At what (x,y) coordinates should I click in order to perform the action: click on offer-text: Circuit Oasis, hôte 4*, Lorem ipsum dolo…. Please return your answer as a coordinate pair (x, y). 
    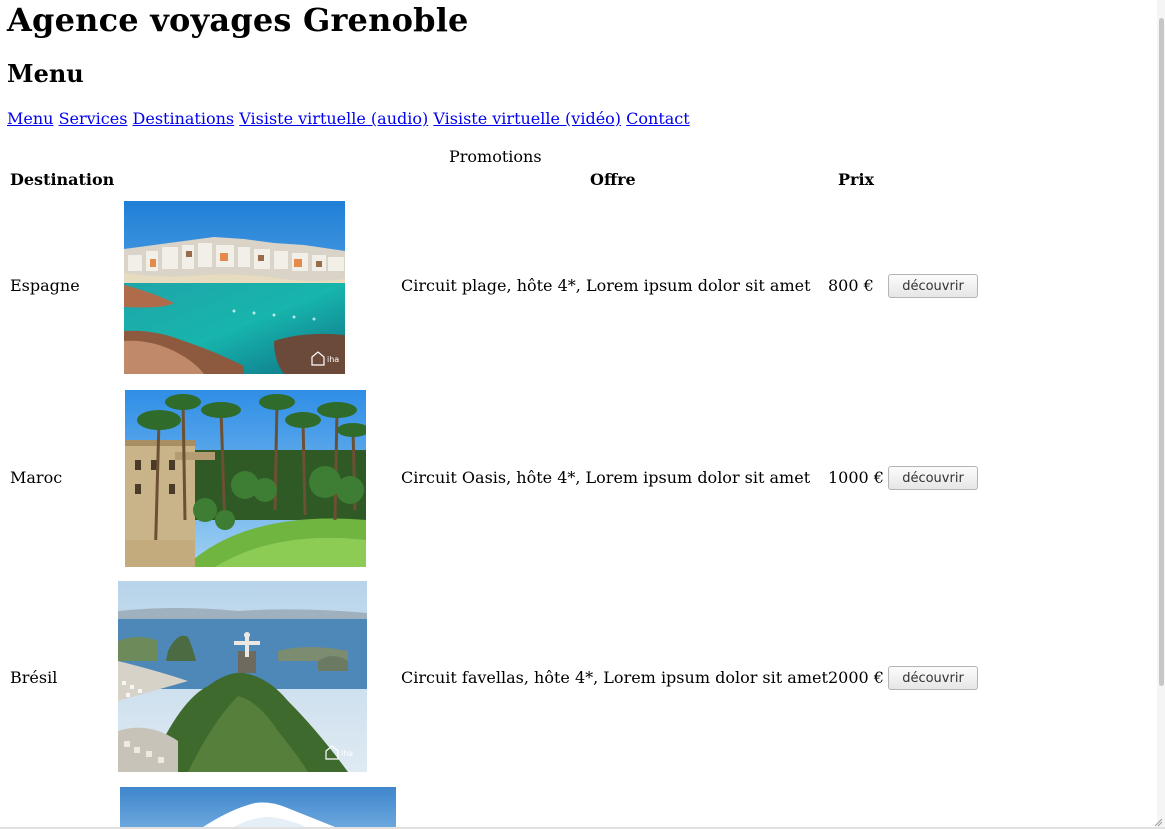
    Looking at the image, I should click on (606, 477).